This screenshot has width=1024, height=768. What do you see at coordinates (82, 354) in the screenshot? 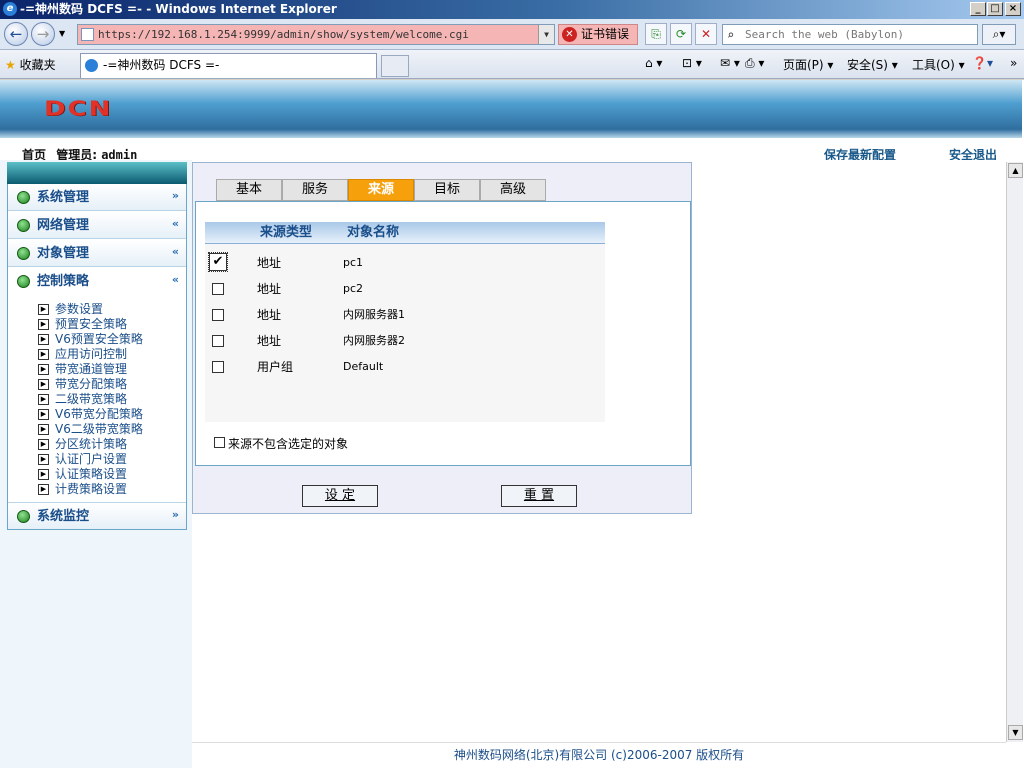
I see `sidebar-item: ▶ 应用访问控制` at bounding box center [82, 354].